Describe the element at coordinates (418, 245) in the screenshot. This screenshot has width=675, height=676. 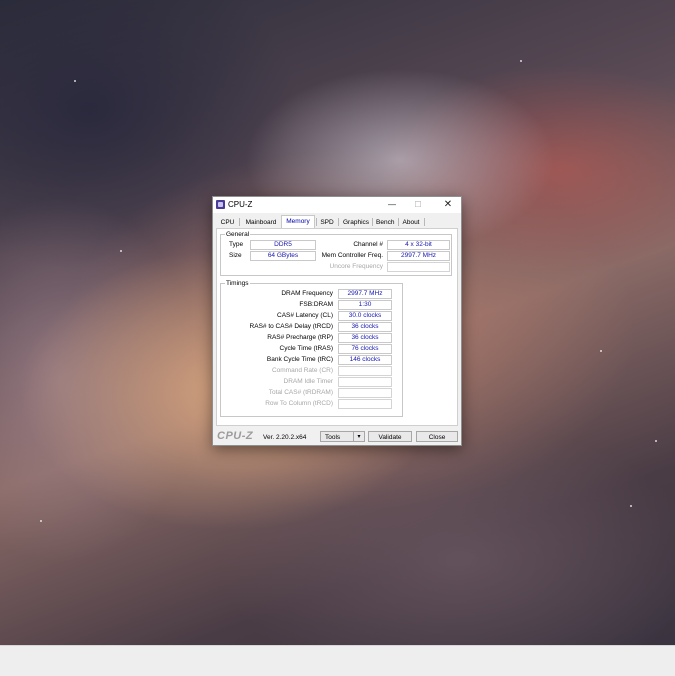
I see `channel-value: 4 x 32-bit` at that location.